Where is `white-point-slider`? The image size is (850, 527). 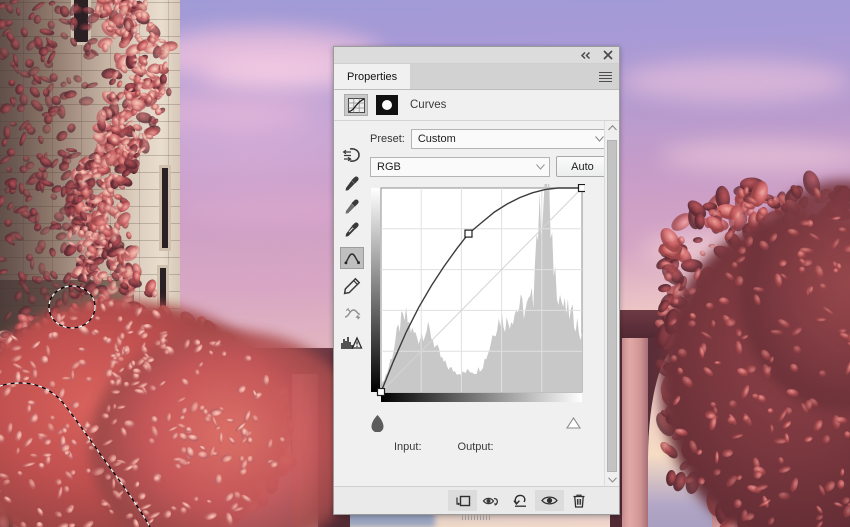 white-point-slider is located at coordinates (573, 422).